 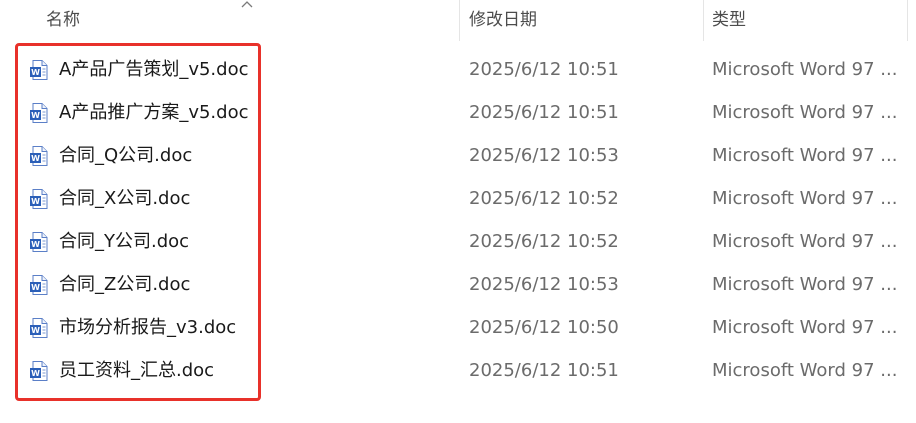 I want to click on column-header-modified: 修改日期, so click(x=584, y=20).